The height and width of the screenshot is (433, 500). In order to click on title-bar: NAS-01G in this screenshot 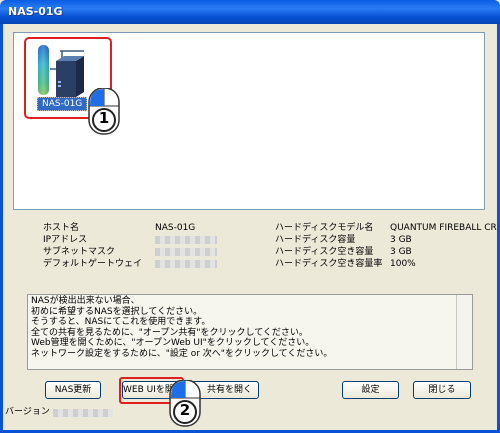, I will do `click(250, 12)`.